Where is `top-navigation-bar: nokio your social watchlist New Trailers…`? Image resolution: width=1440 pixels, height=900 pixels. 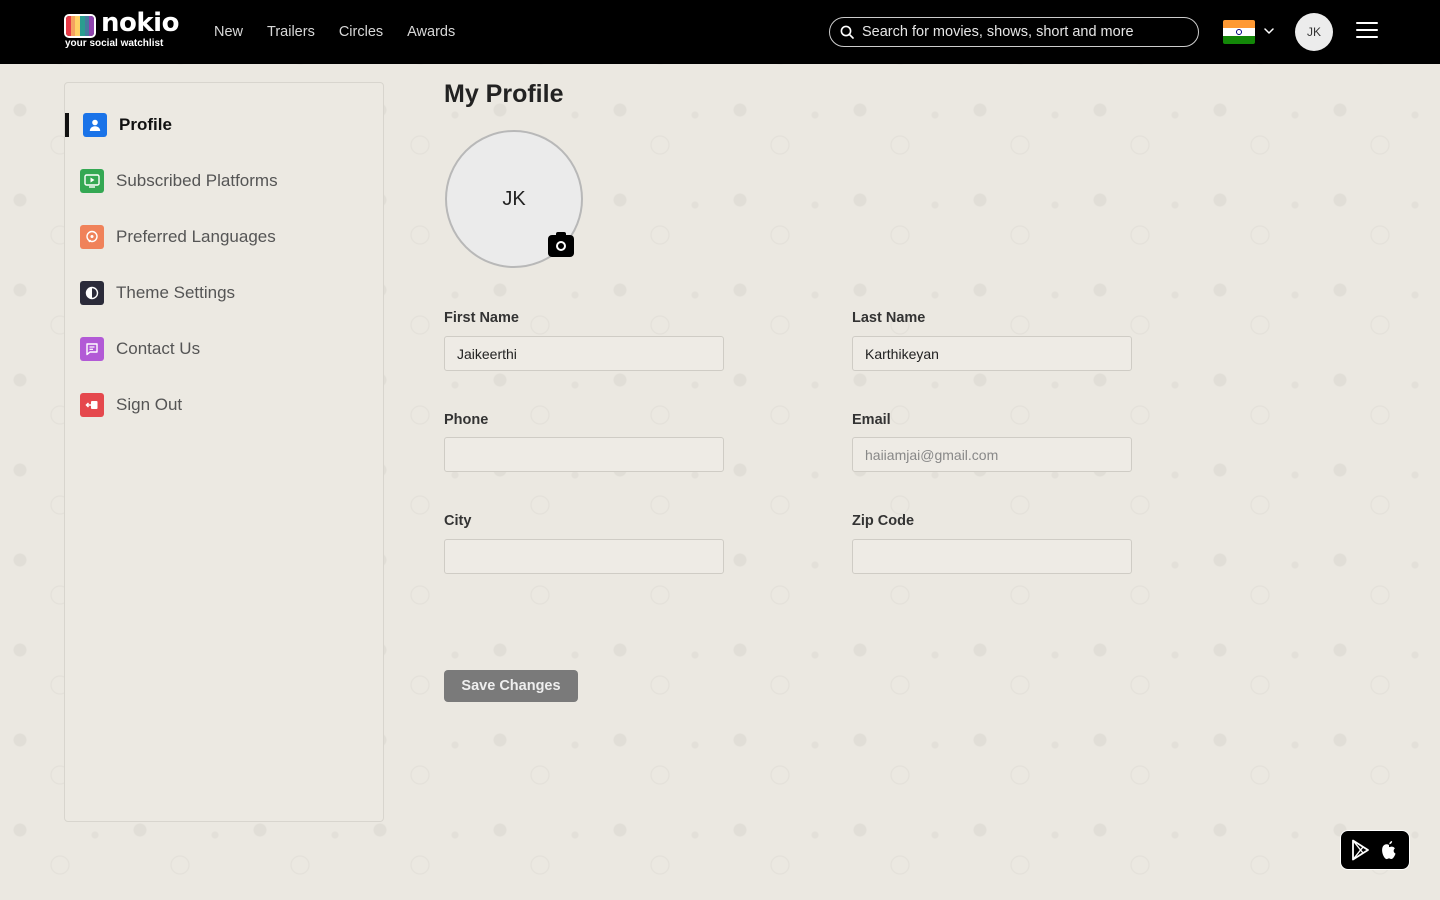
top-navigation-bar: nokio your social watchlist New Trailers… is located at coordinates (720, 32).